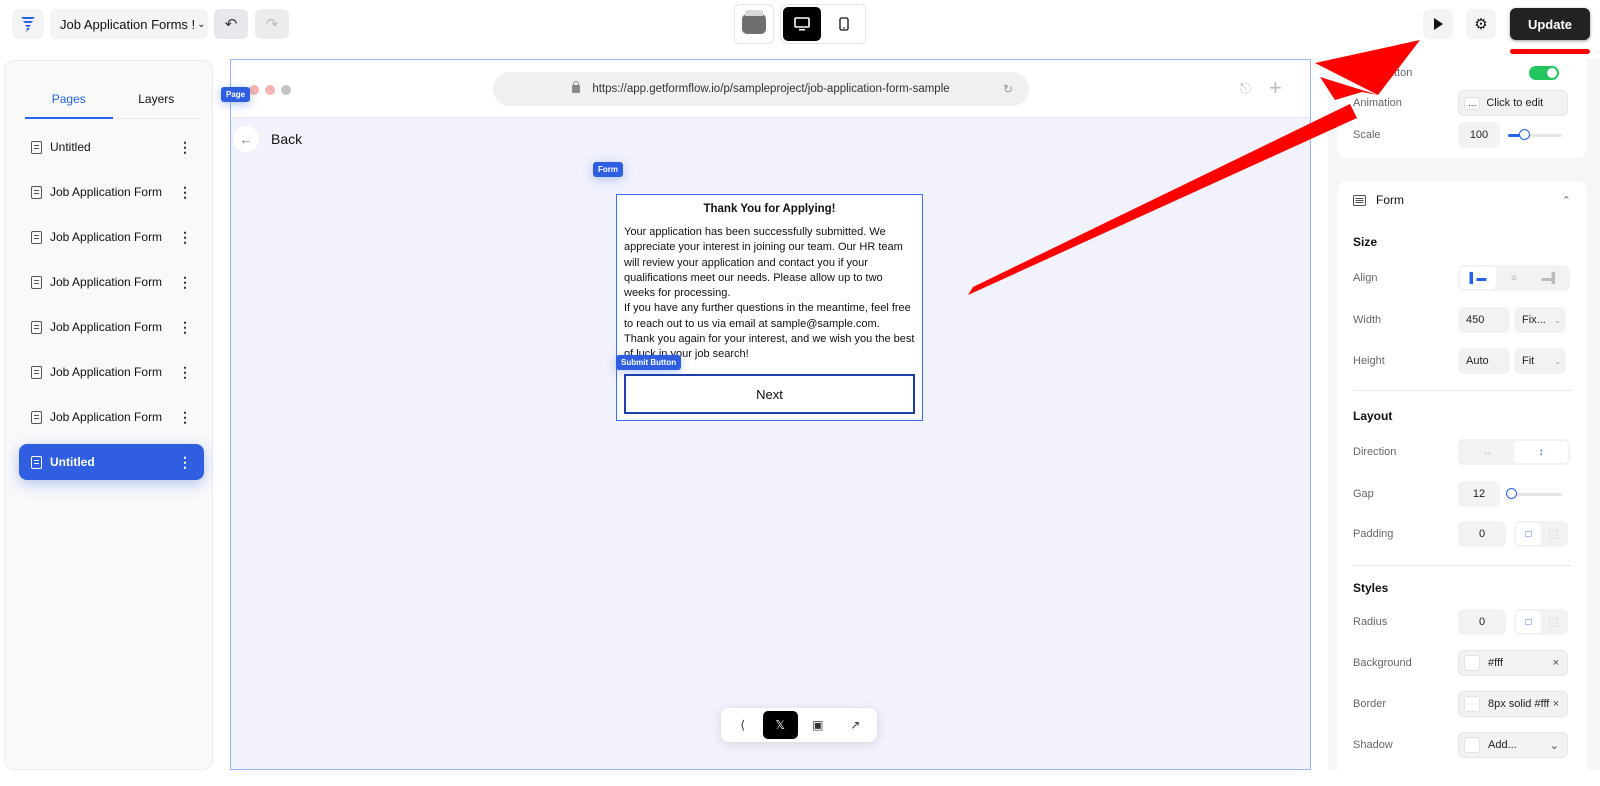 This screenshot has width=1600, height=786. What do you see at coordinates (111, 147) in the screenshot?
I see `page-item: Untitled ⋮` at bounding box center [111, 147].